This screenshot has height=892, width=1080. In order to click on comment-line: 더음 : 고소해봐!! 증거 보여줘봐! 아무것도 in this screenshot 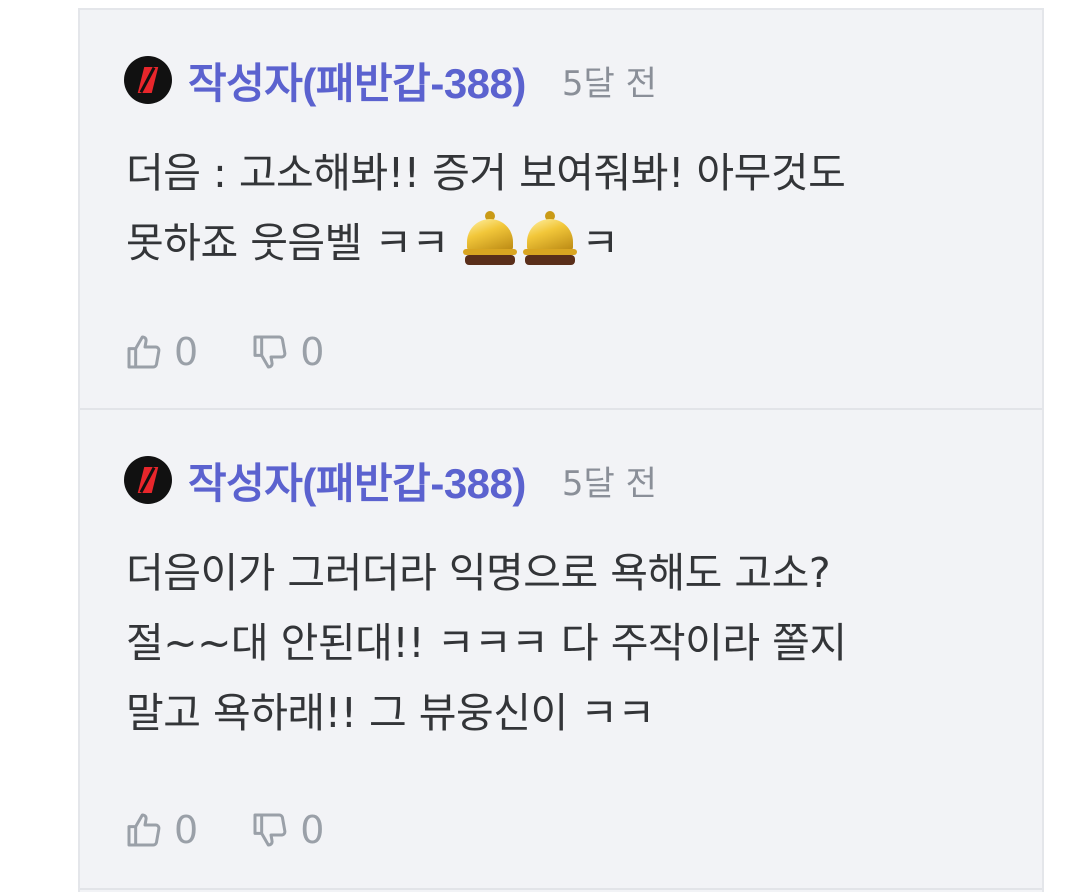, I will do `click(486, 173)`.